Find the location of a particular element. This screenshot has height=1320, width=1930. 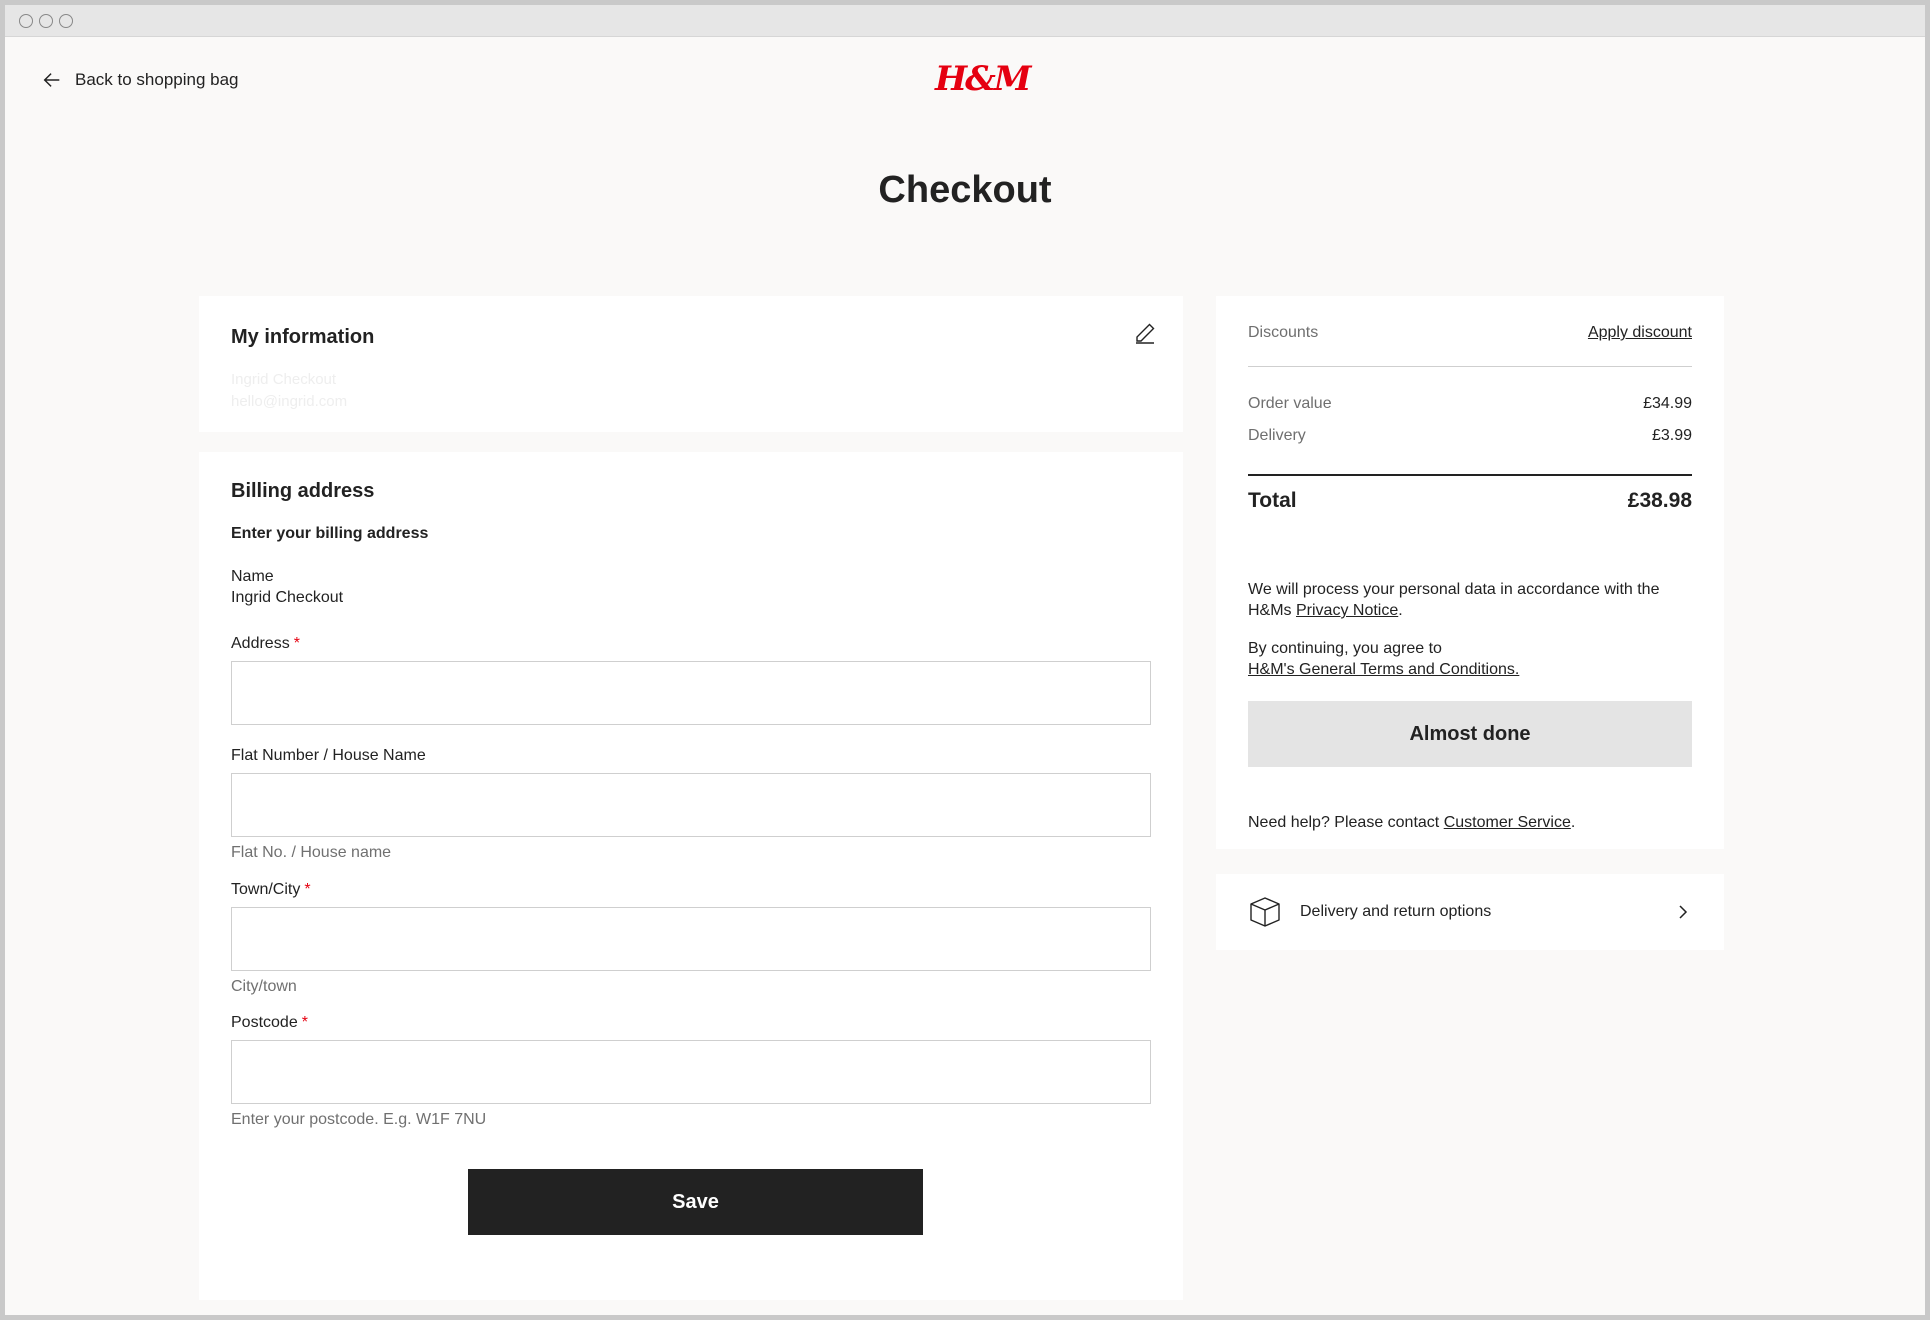

name-value: Ingrid Checkout is located at coordinates (287, 598).